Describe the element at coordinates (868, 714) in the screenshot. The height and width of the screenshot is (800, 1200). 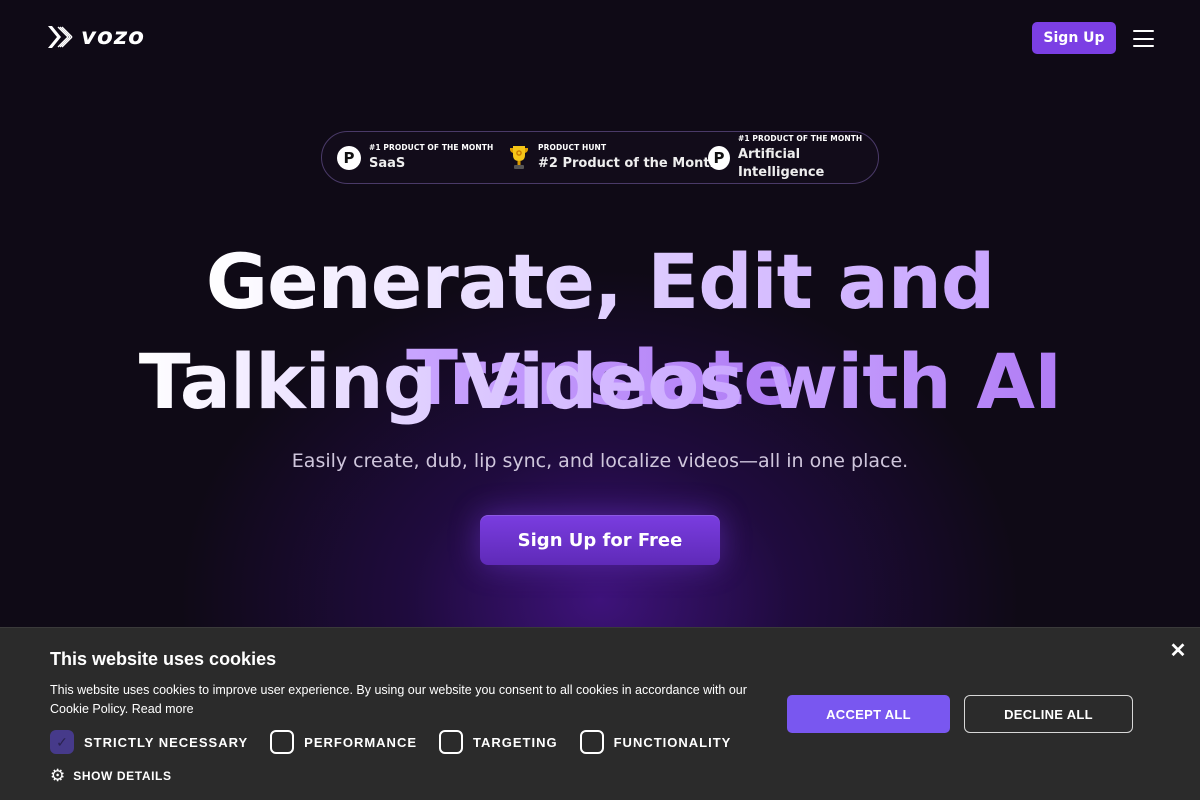
I see `accept-all-button: ACCEPT ALL` at that location.